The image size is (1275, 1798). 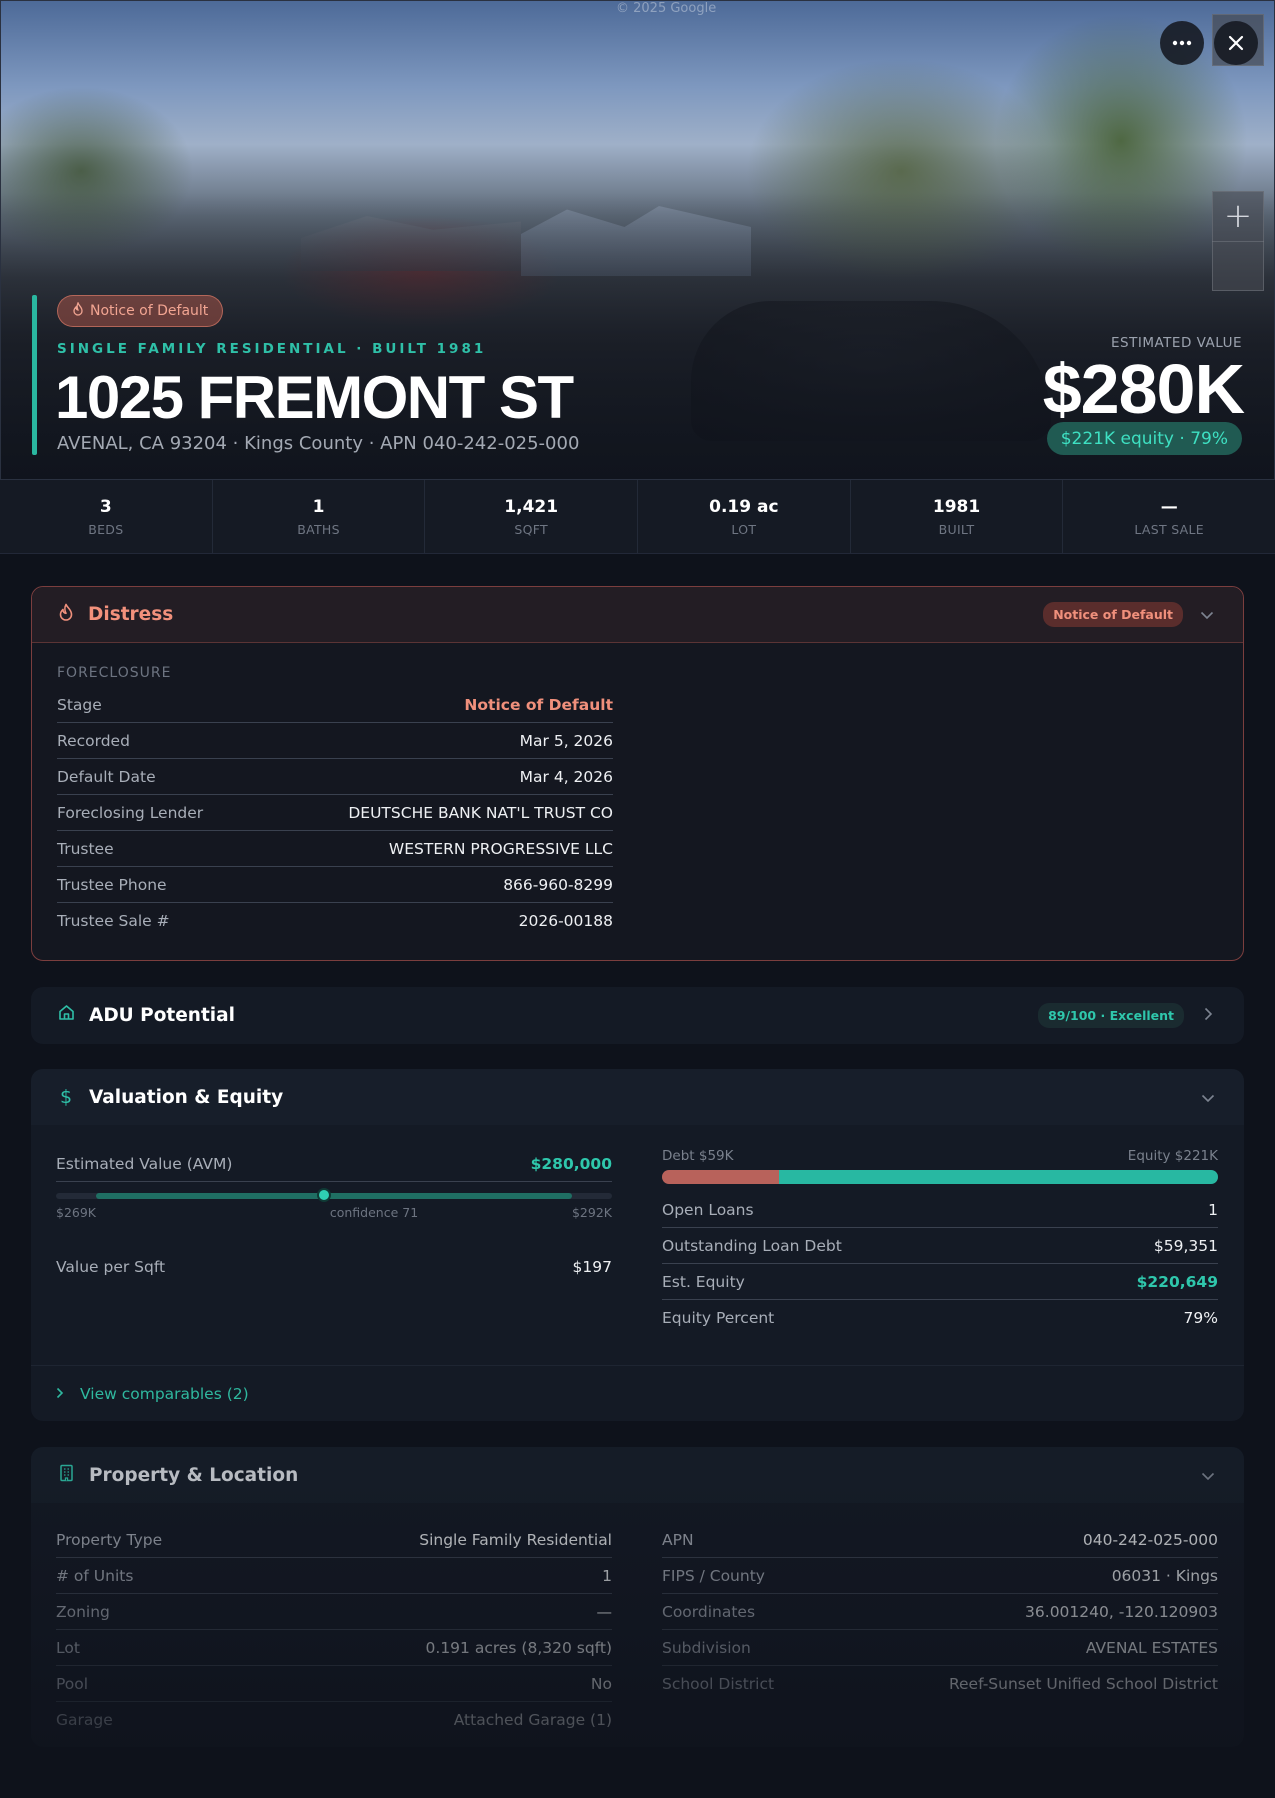 I want to click on stat-label: LAST SALE, so click(x=1169, y=529).